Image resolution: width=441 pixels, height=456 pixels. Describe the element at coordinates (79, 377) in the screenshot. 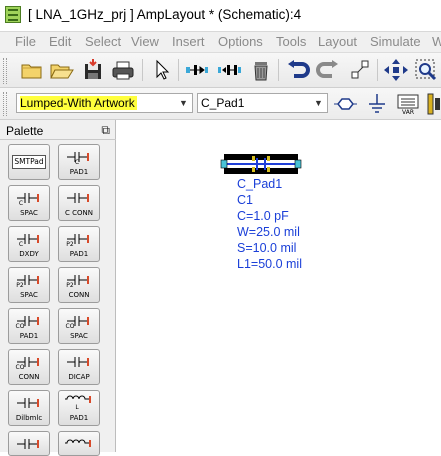

I see `palette-item-label: DICAP` at that location.